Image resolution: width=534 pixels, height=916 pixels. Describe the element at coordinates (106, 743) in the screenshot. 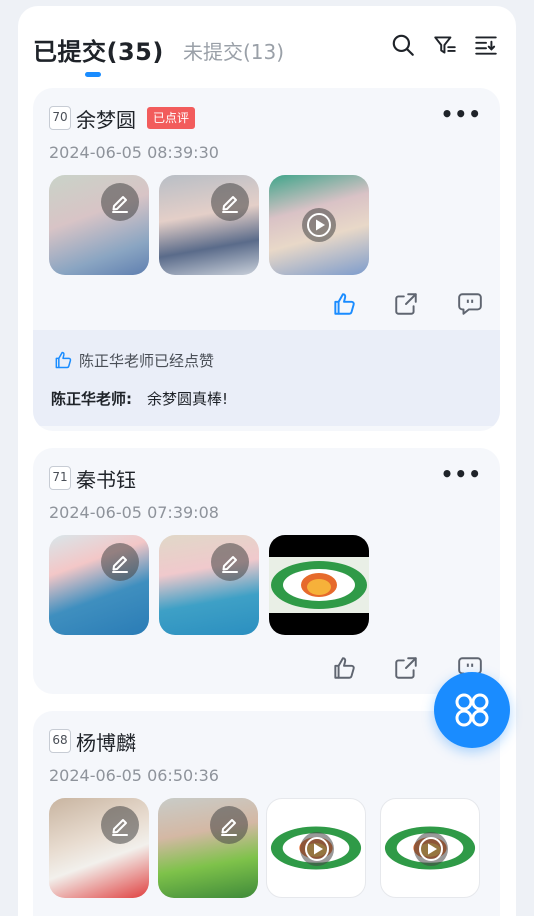

I see `student-name: 杨博麟` at that location.